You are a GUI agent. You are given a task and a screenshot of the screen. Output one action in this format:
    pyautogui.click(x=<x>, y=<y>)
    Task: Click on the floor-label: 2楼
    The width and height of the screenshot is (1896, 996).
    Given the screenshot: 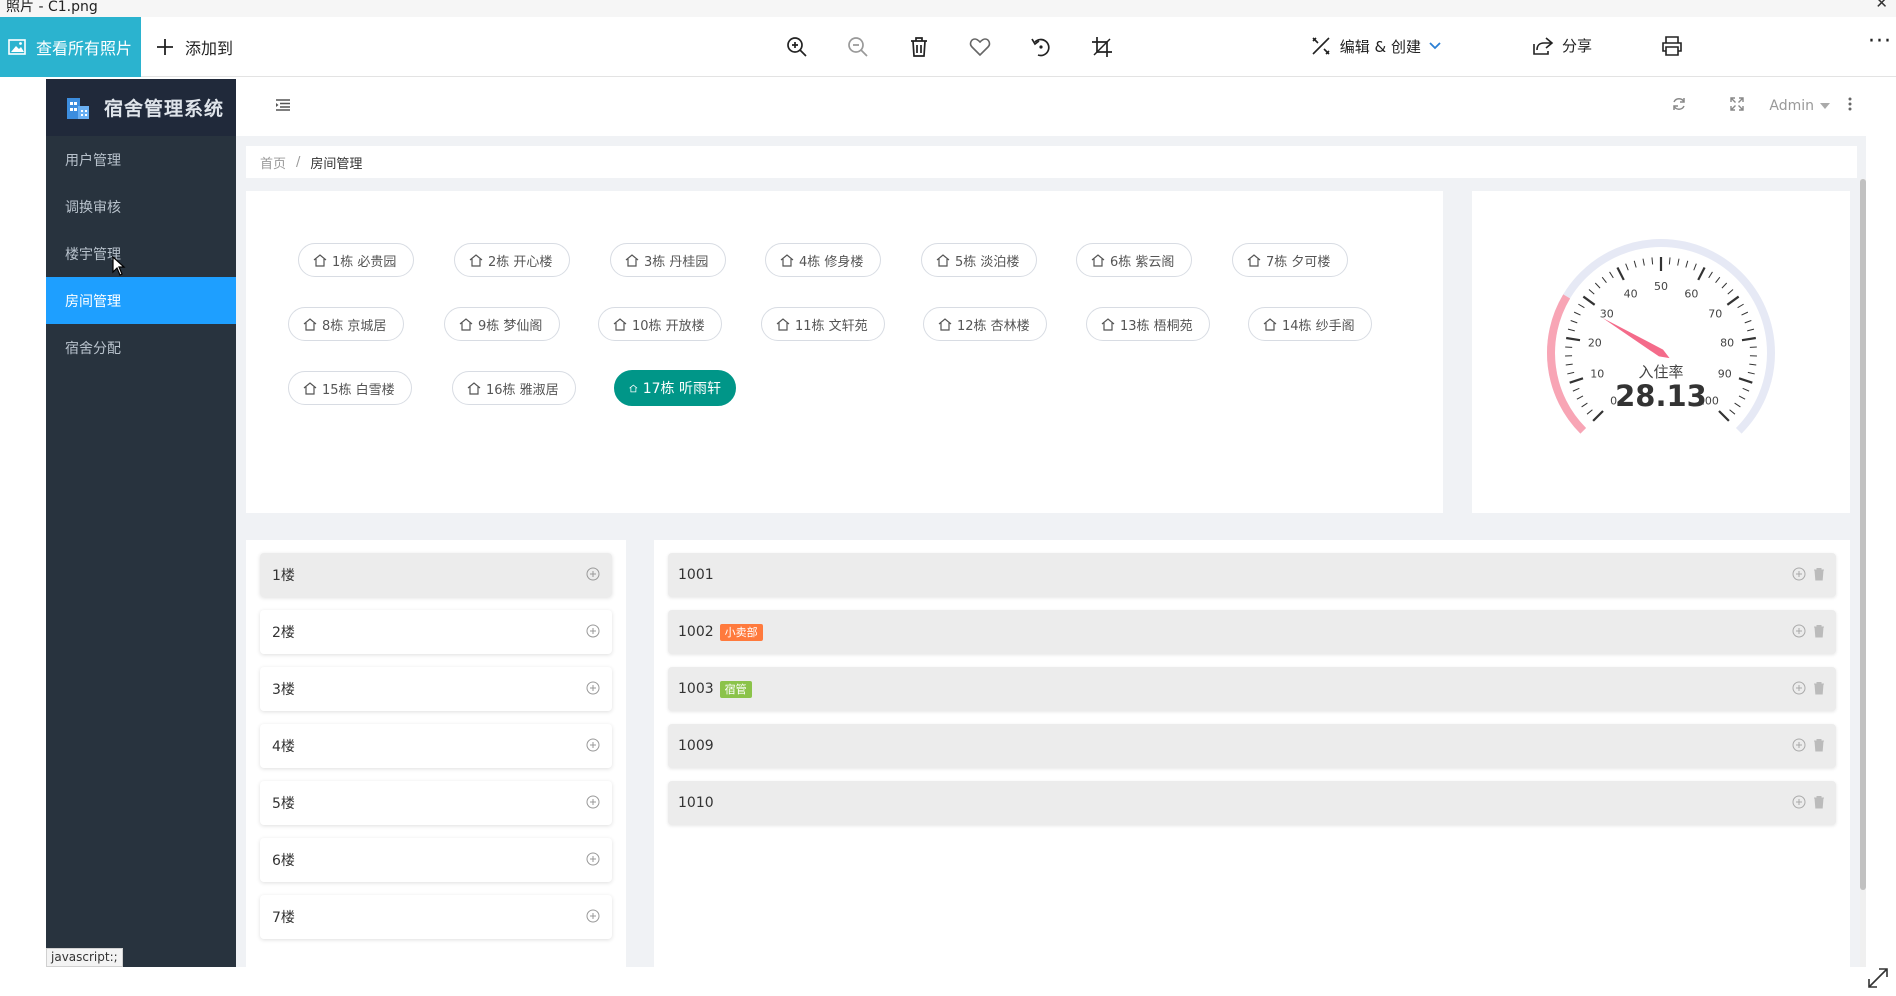 What is the action you would take?
    pyautogui.click(x=283, y=633)
    